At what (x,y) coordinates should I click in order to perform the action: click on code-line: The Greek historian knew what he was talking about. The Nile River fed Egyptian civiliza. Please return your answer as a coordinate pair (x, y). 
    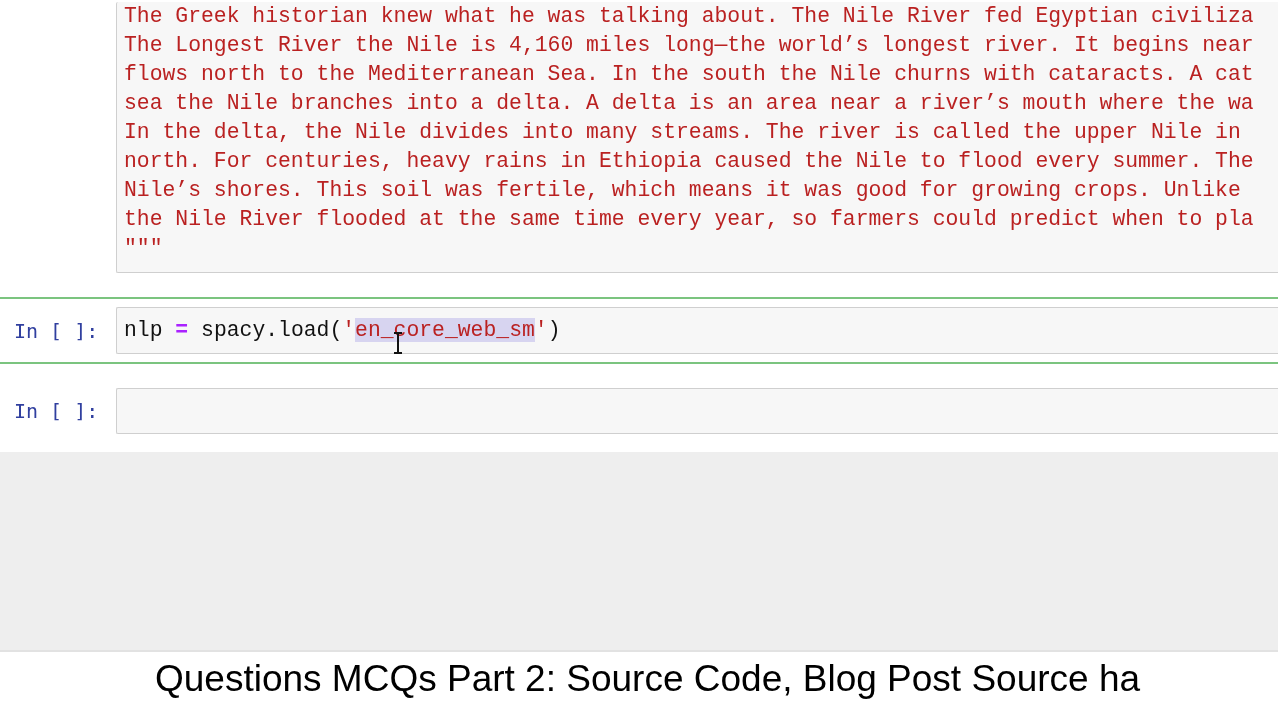
    Looking at the image, I should click on (689, 16).